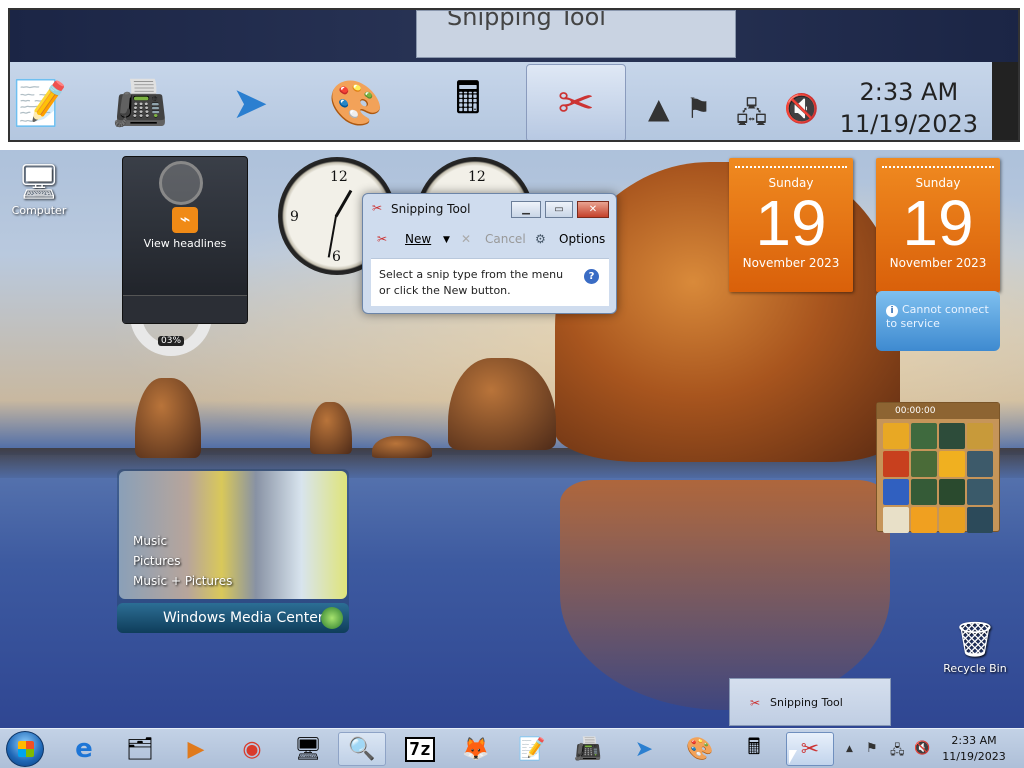  Describe the element at coordinates (892, 311) in the screenshot. I see `info-icon: i` at that location.